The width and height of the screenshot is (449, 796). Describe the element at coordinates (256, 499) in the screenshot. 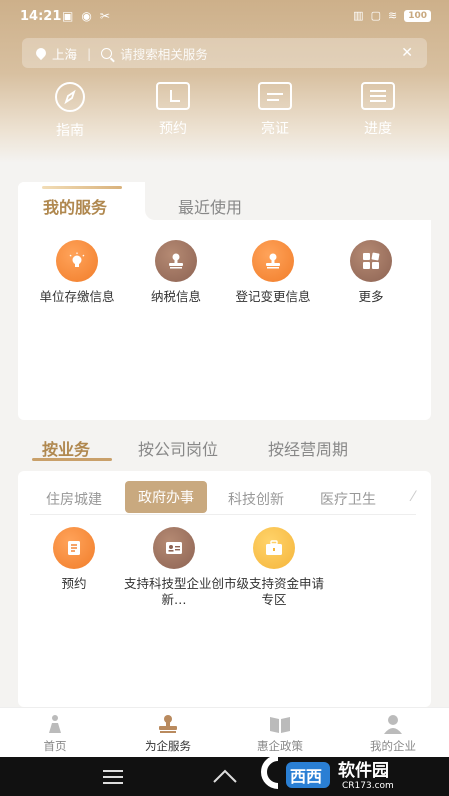

I see `subtab-tech: 科技创新` at that location.